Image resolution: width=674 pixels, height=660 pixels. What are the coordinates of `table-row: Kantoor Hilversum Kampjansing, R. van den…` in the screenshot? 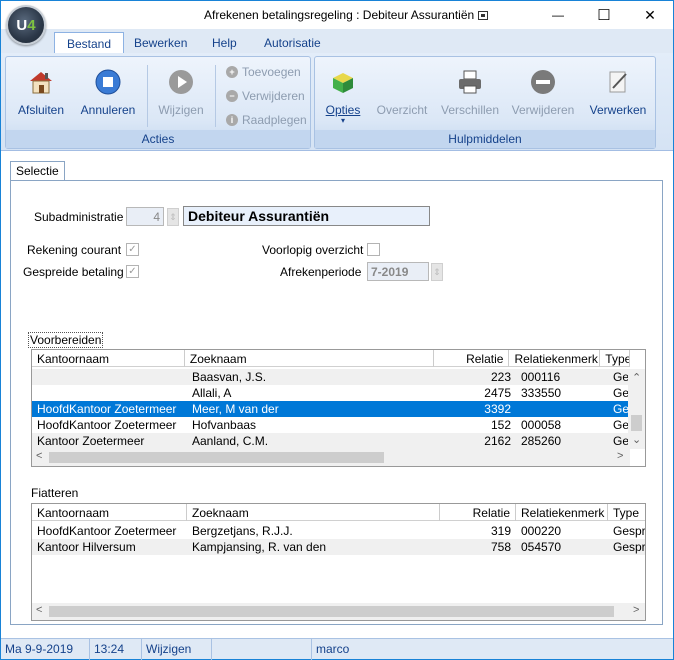 It's located at (338, 547).